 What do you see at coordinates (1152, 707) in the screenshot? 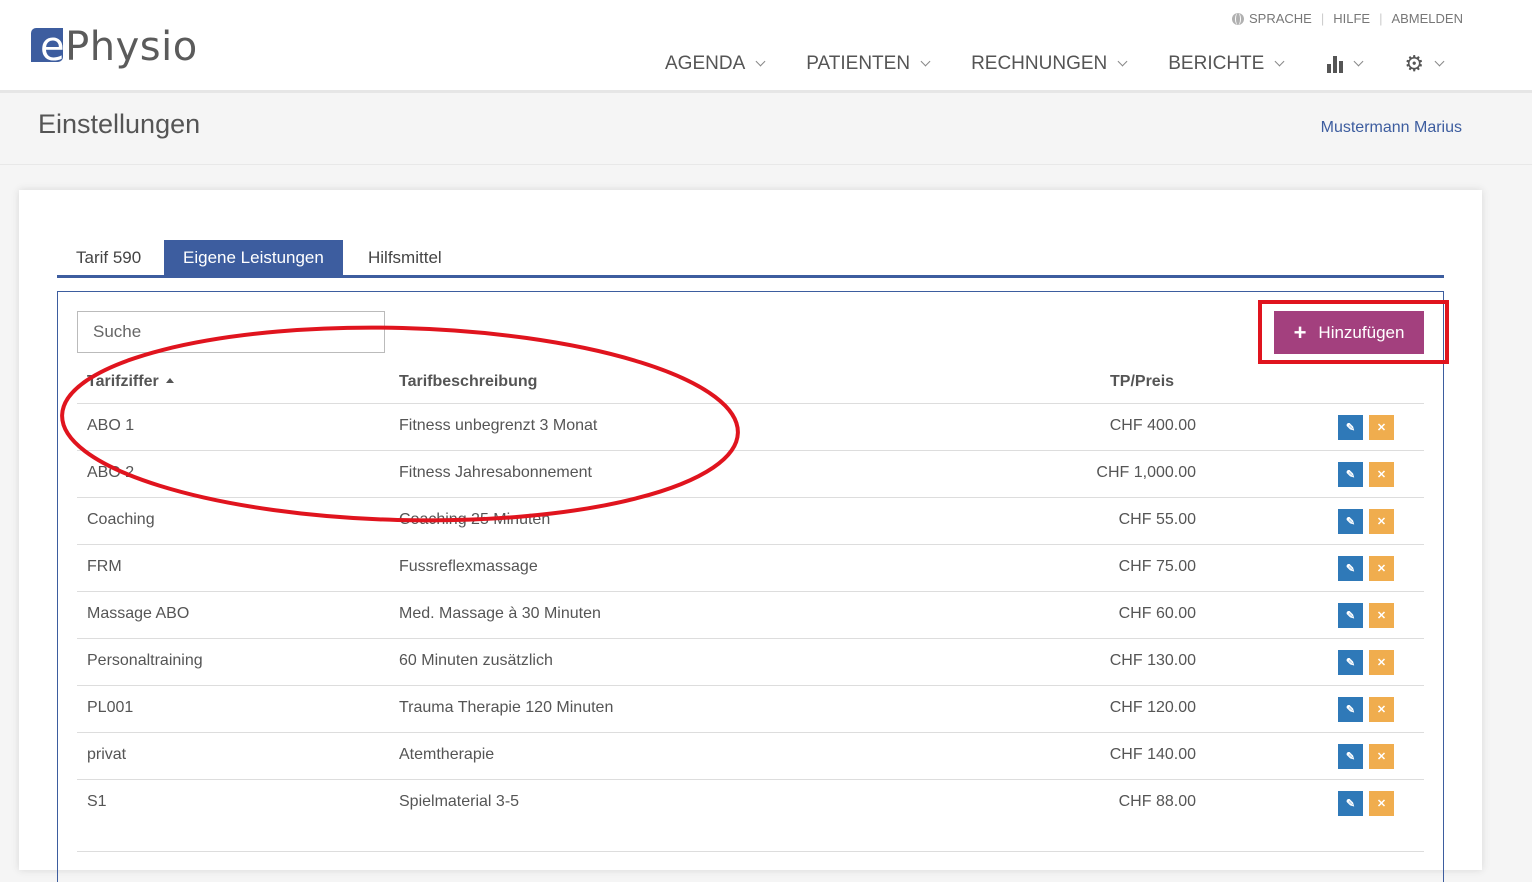
I see `cell-price: CHF 120.00` at bounding box center [1152, 707].